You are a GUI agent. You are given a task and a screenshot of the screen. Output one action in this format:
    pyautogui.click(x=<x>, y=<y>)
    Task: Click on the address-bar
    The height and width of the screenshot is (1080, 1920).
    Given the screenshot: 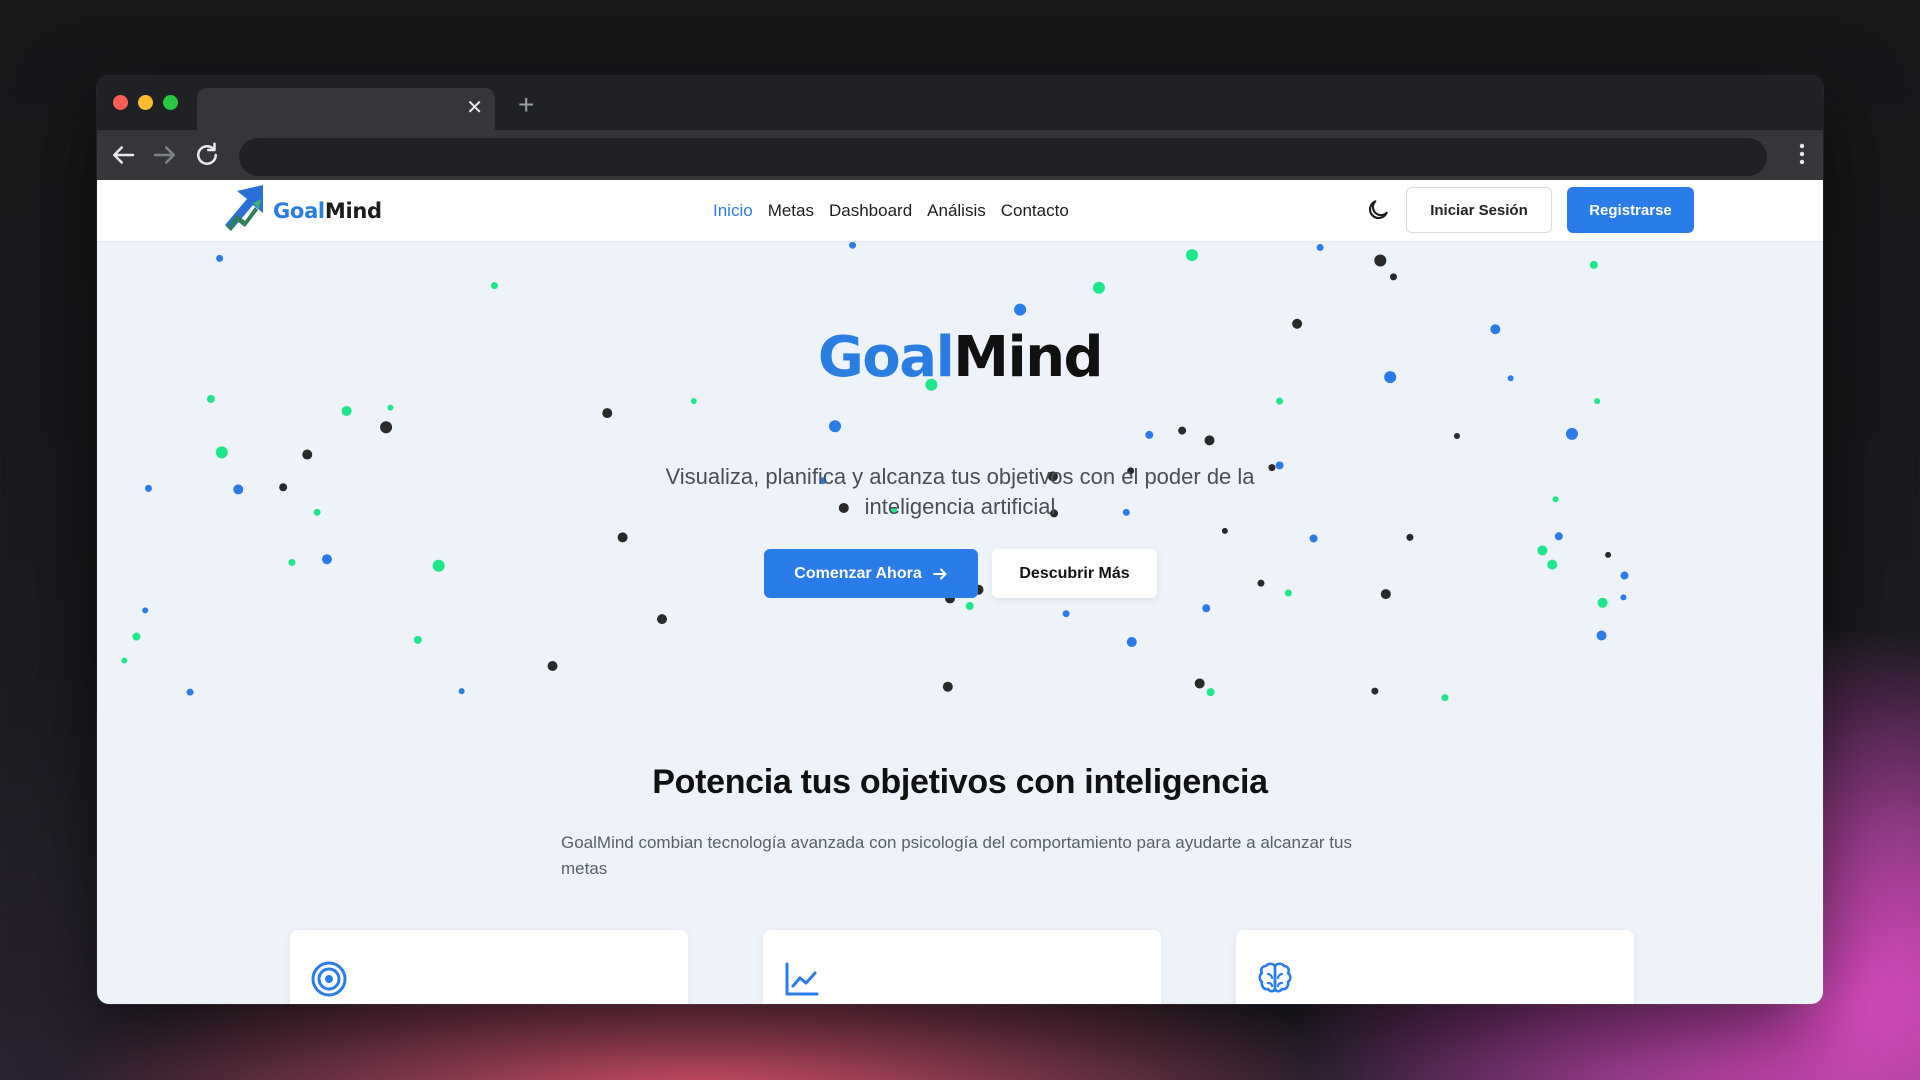 What is the action you would take?
    pyautogui.click(x=1003, y=157)
    